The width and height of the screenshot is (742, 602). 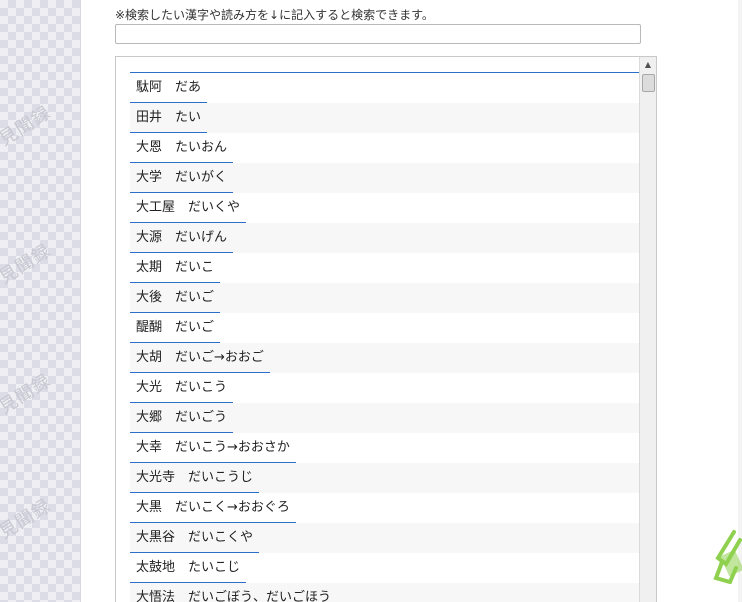 I want to click on name-entry-link: 醍醐 だいご, so click(x=175, y=328).